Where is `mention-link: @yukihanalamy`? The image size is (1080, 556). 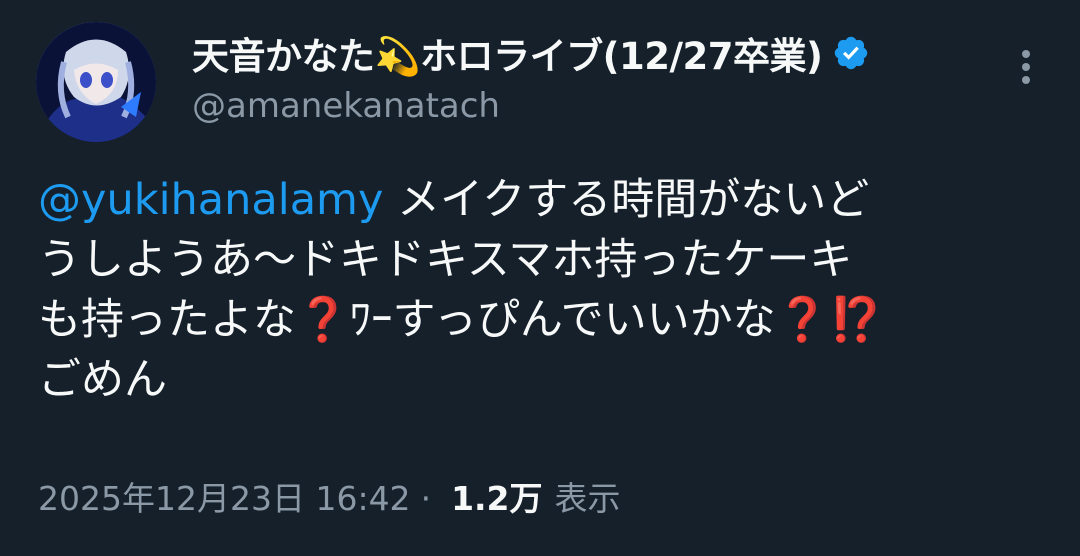 mention-link: @yukihanalamy is located at coordinates (210, 200).